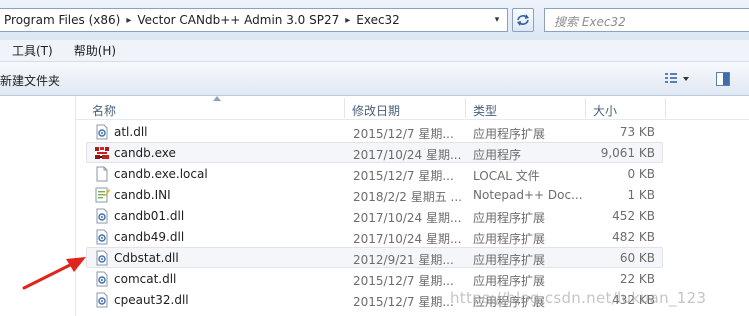  What do you see at coordinates (54, 273) in the screenshot?
I see `annotation-arrow-icon` at bounding box center [54, 273].